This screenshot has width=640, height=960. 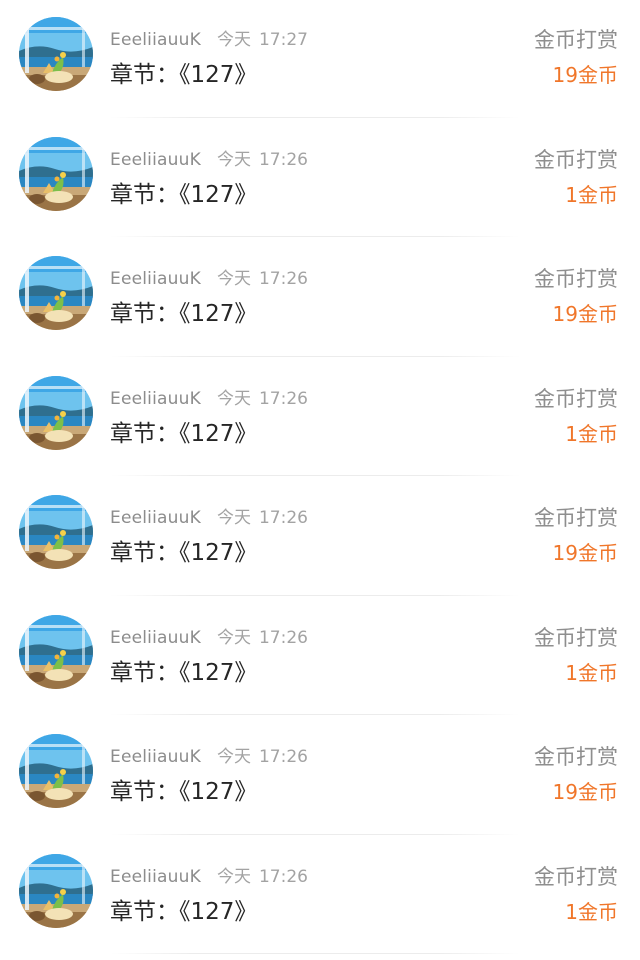 What do you see at coordinates (209, 40) in the screenshot?
I see `meta-line: EeeliiauuK 今天 17:27` at bounding box center [209, 40].